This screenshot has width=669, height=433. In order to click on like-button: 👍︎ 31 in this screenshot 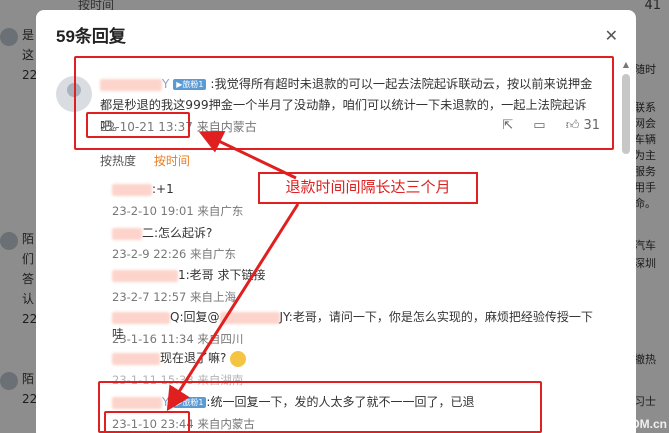, I will do `click(583, 125)`.